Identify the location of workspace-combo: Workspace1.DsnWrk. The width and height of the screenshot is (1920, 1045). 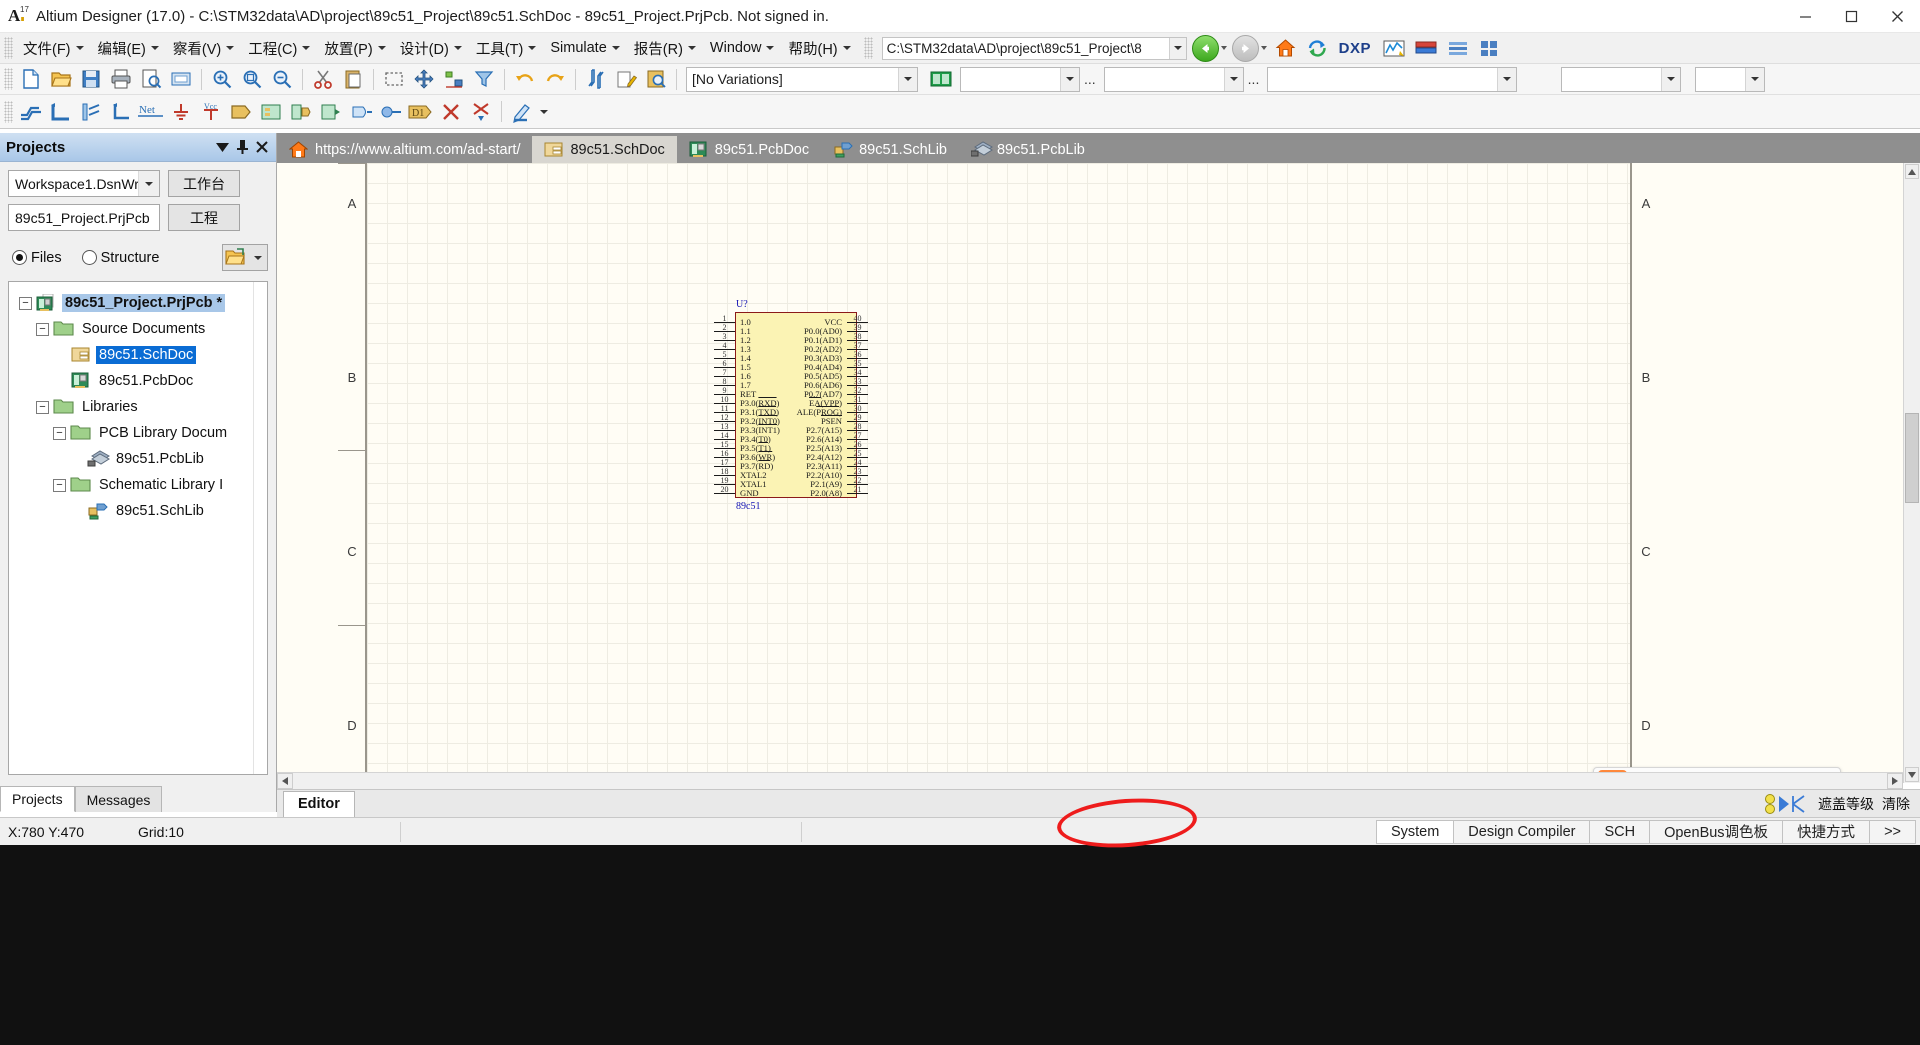
(84, 183).